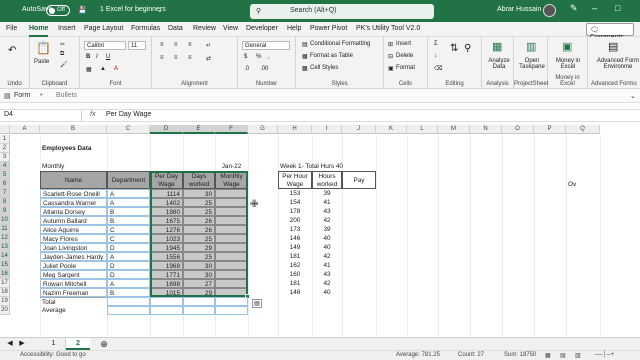 The width and height of the screenshot is (640, 360). What do you see at coordinates (58, 10) in the screenshot?
I see `autosave-toggle: Off` at bounding box center [58, 10].